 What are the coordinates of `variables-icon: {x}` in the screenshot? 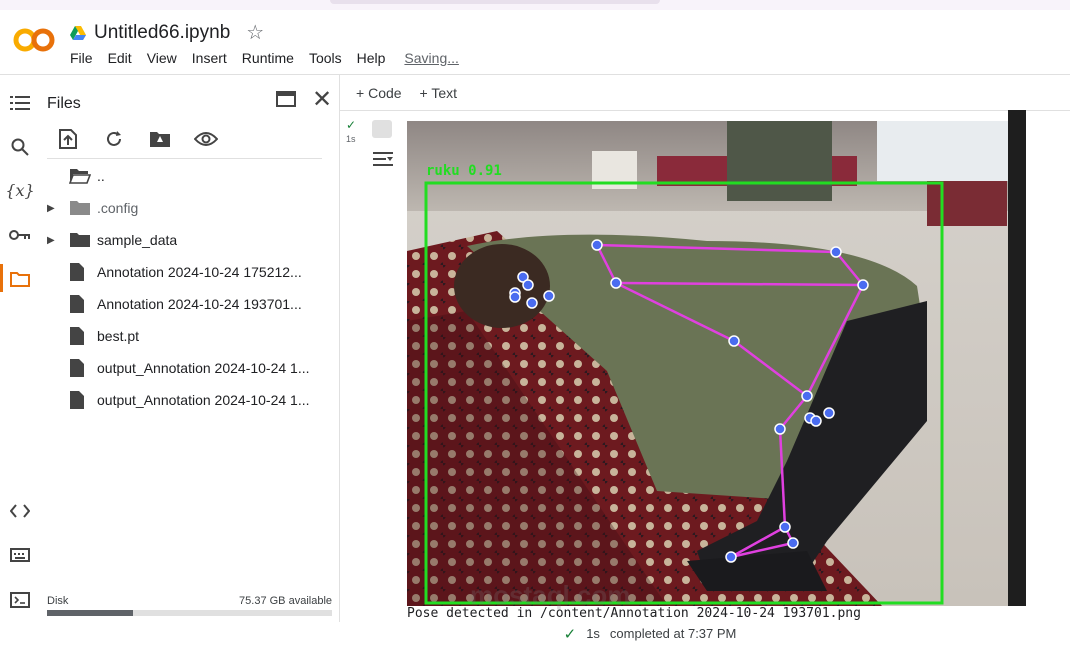 It's located at (19, 190).